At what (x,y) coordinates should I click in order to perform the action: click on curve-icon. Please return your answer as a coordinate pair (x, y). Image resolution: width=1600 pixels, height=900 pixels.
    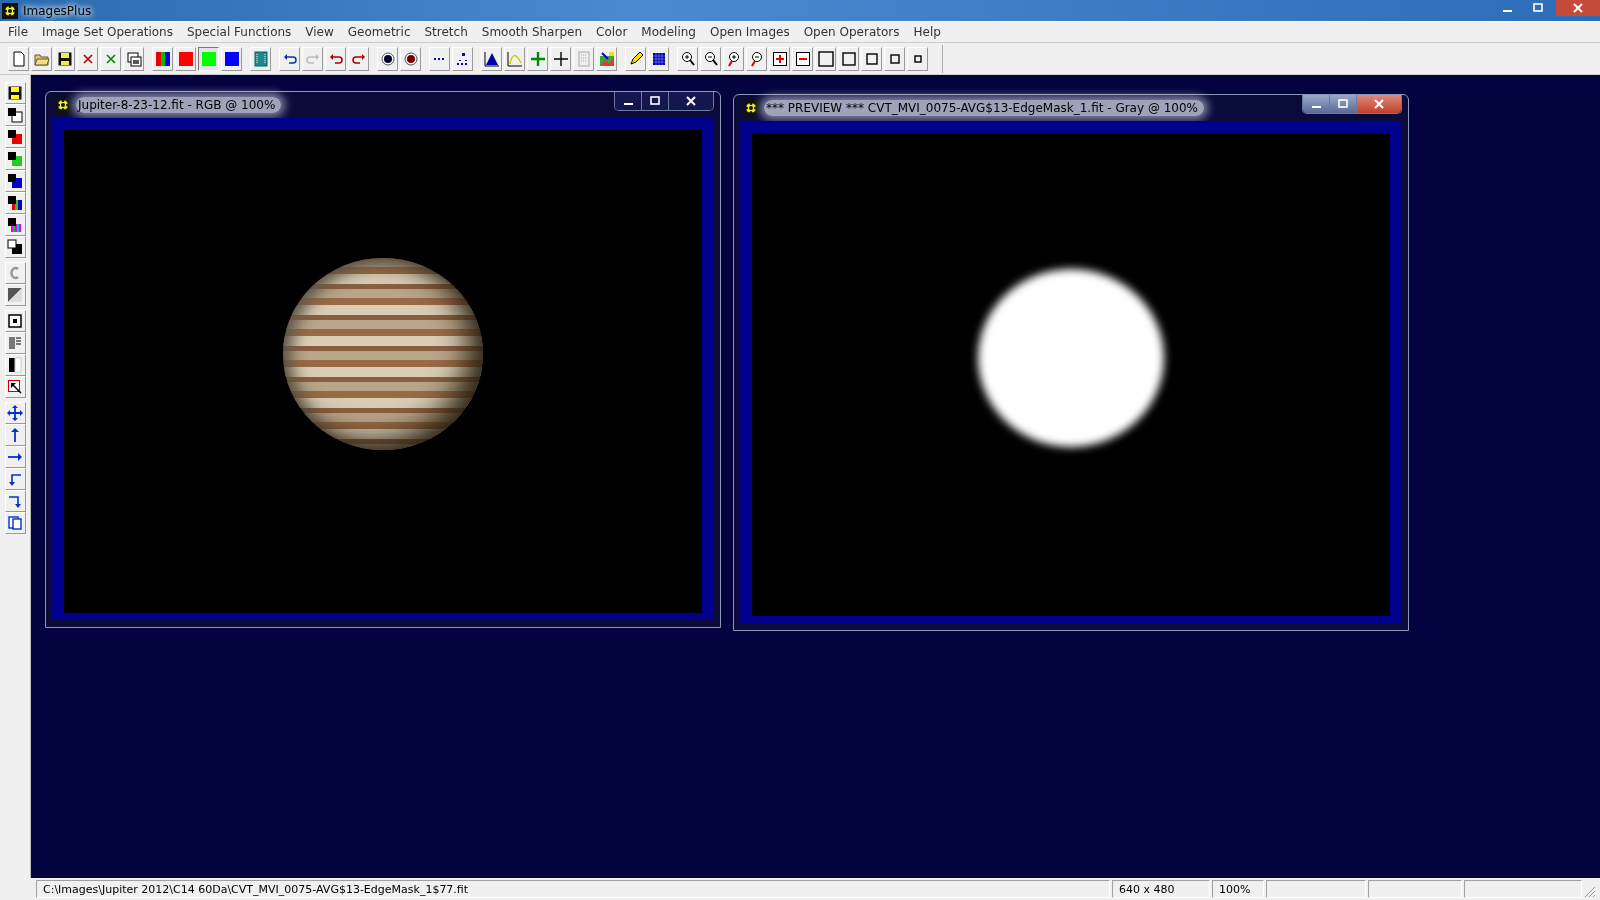
    Looking at the image, I should click on (514, 58).